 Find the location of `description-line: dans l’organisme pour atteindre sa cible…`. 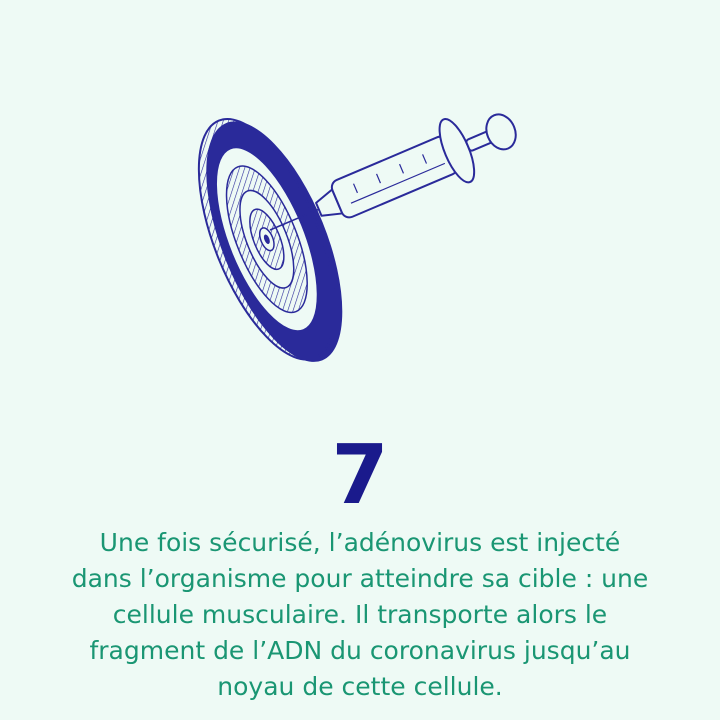

description-line: dans l’organisme pour atteindre sa cible… is located at coordinates (360, 578).